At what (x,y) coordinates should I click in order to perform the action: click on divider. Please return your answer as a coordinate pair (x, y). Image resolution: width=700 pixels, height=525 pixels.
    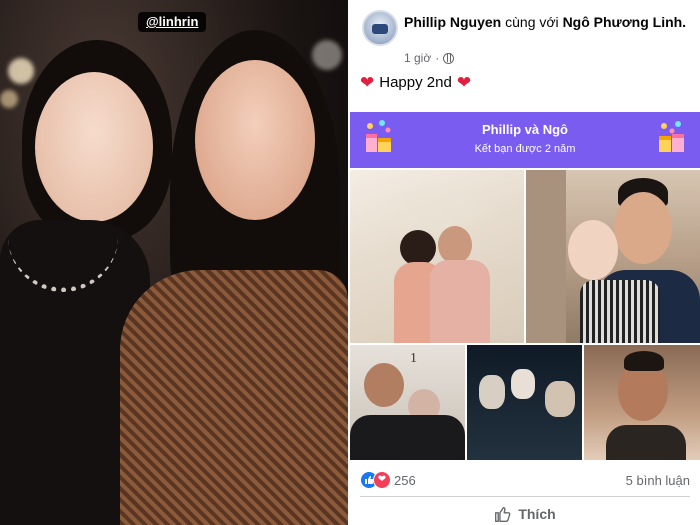
    Looking at the image, I should click on (525, 496).